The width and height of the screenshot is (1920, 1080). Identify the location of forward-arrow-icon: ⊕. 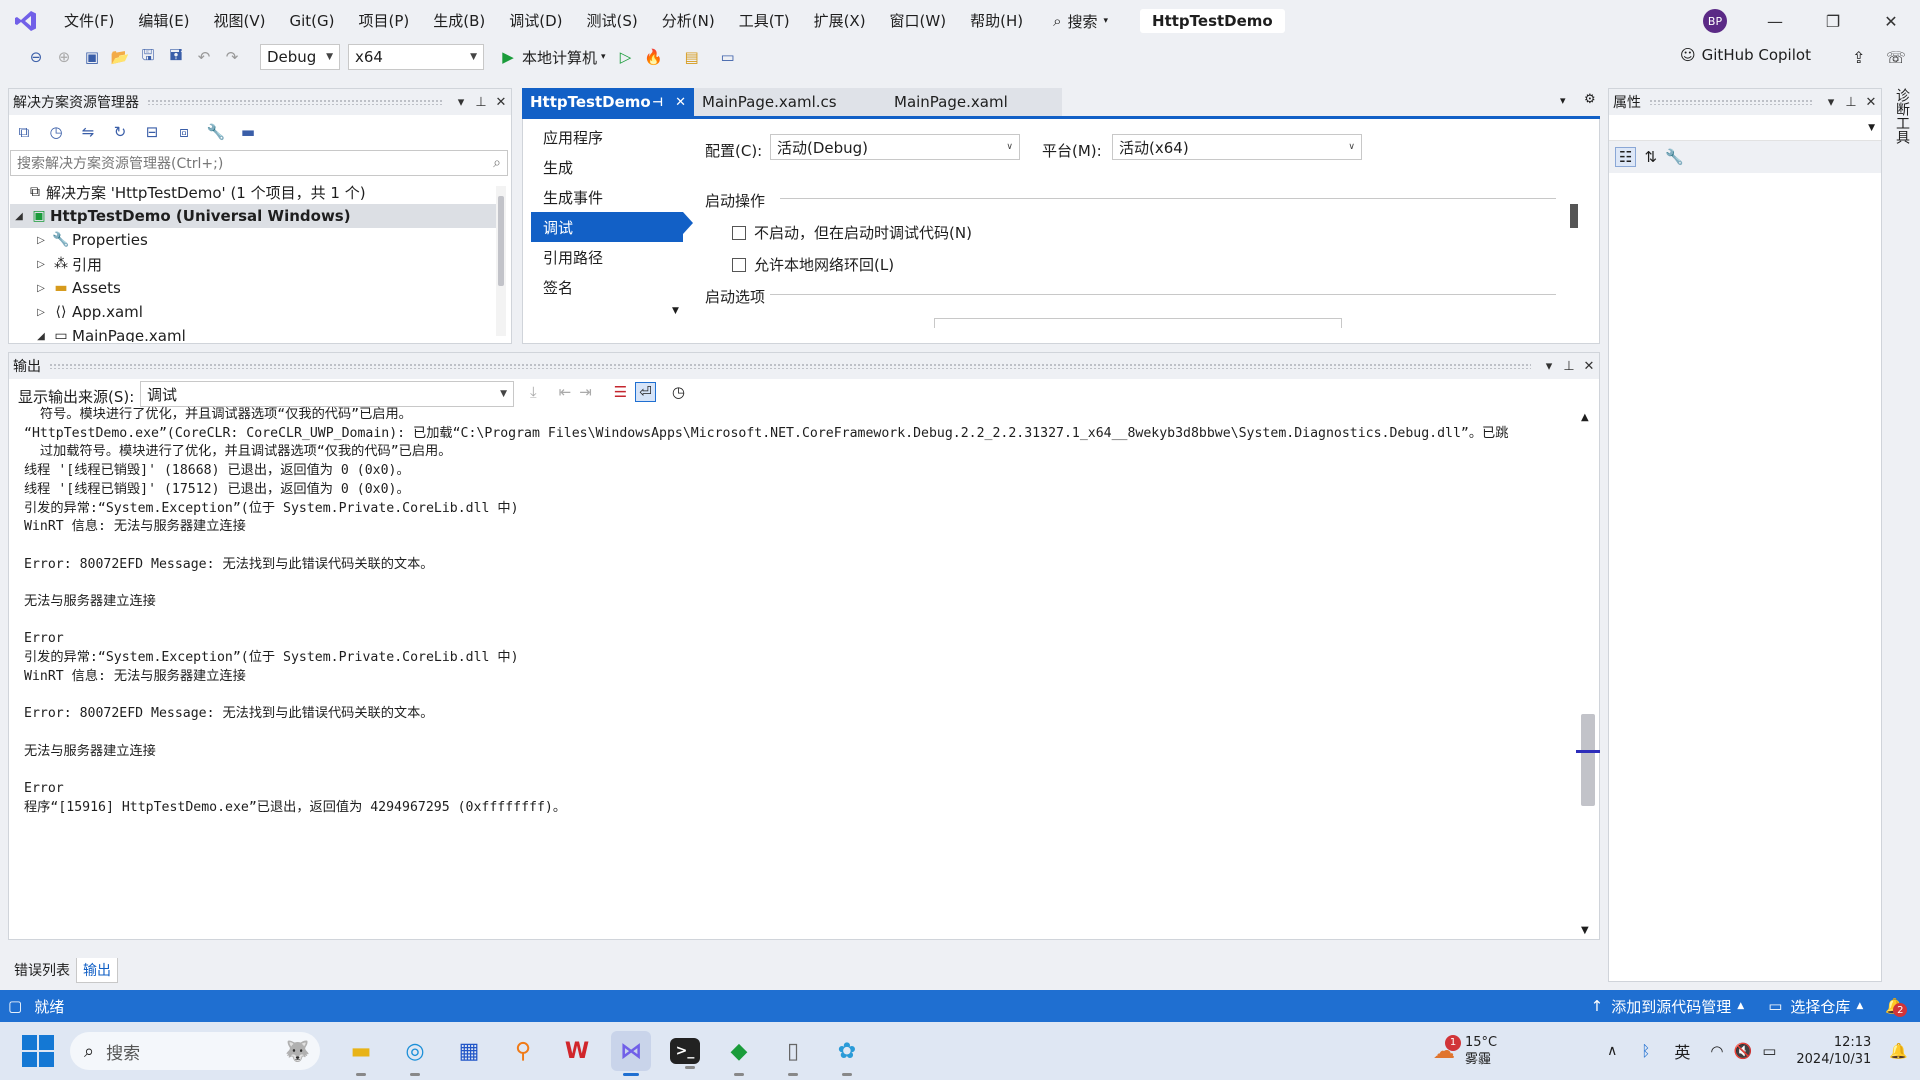
(64, 57).